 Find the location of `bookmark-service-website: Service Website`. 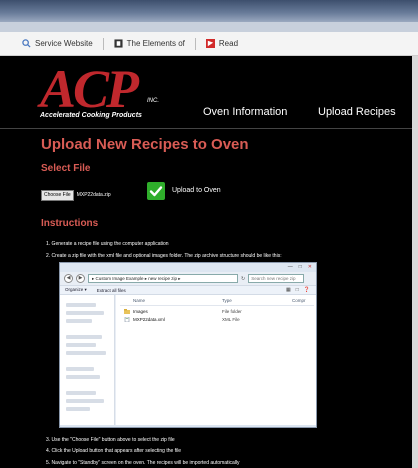

bookmark-service-website: Service Website is located at coordinates (57, 43).